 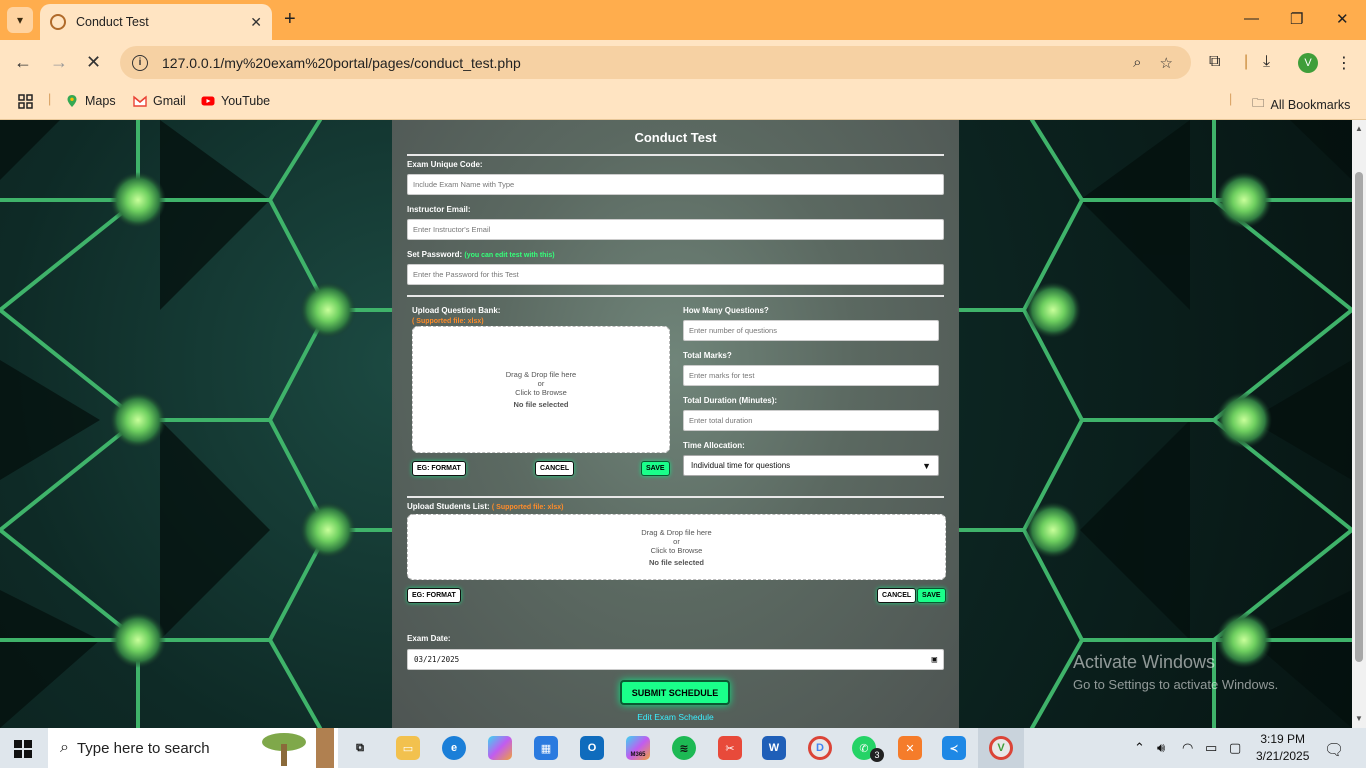 I want to click on question-bank-cancel-button: CANCEL, so click(x=555, y=468).